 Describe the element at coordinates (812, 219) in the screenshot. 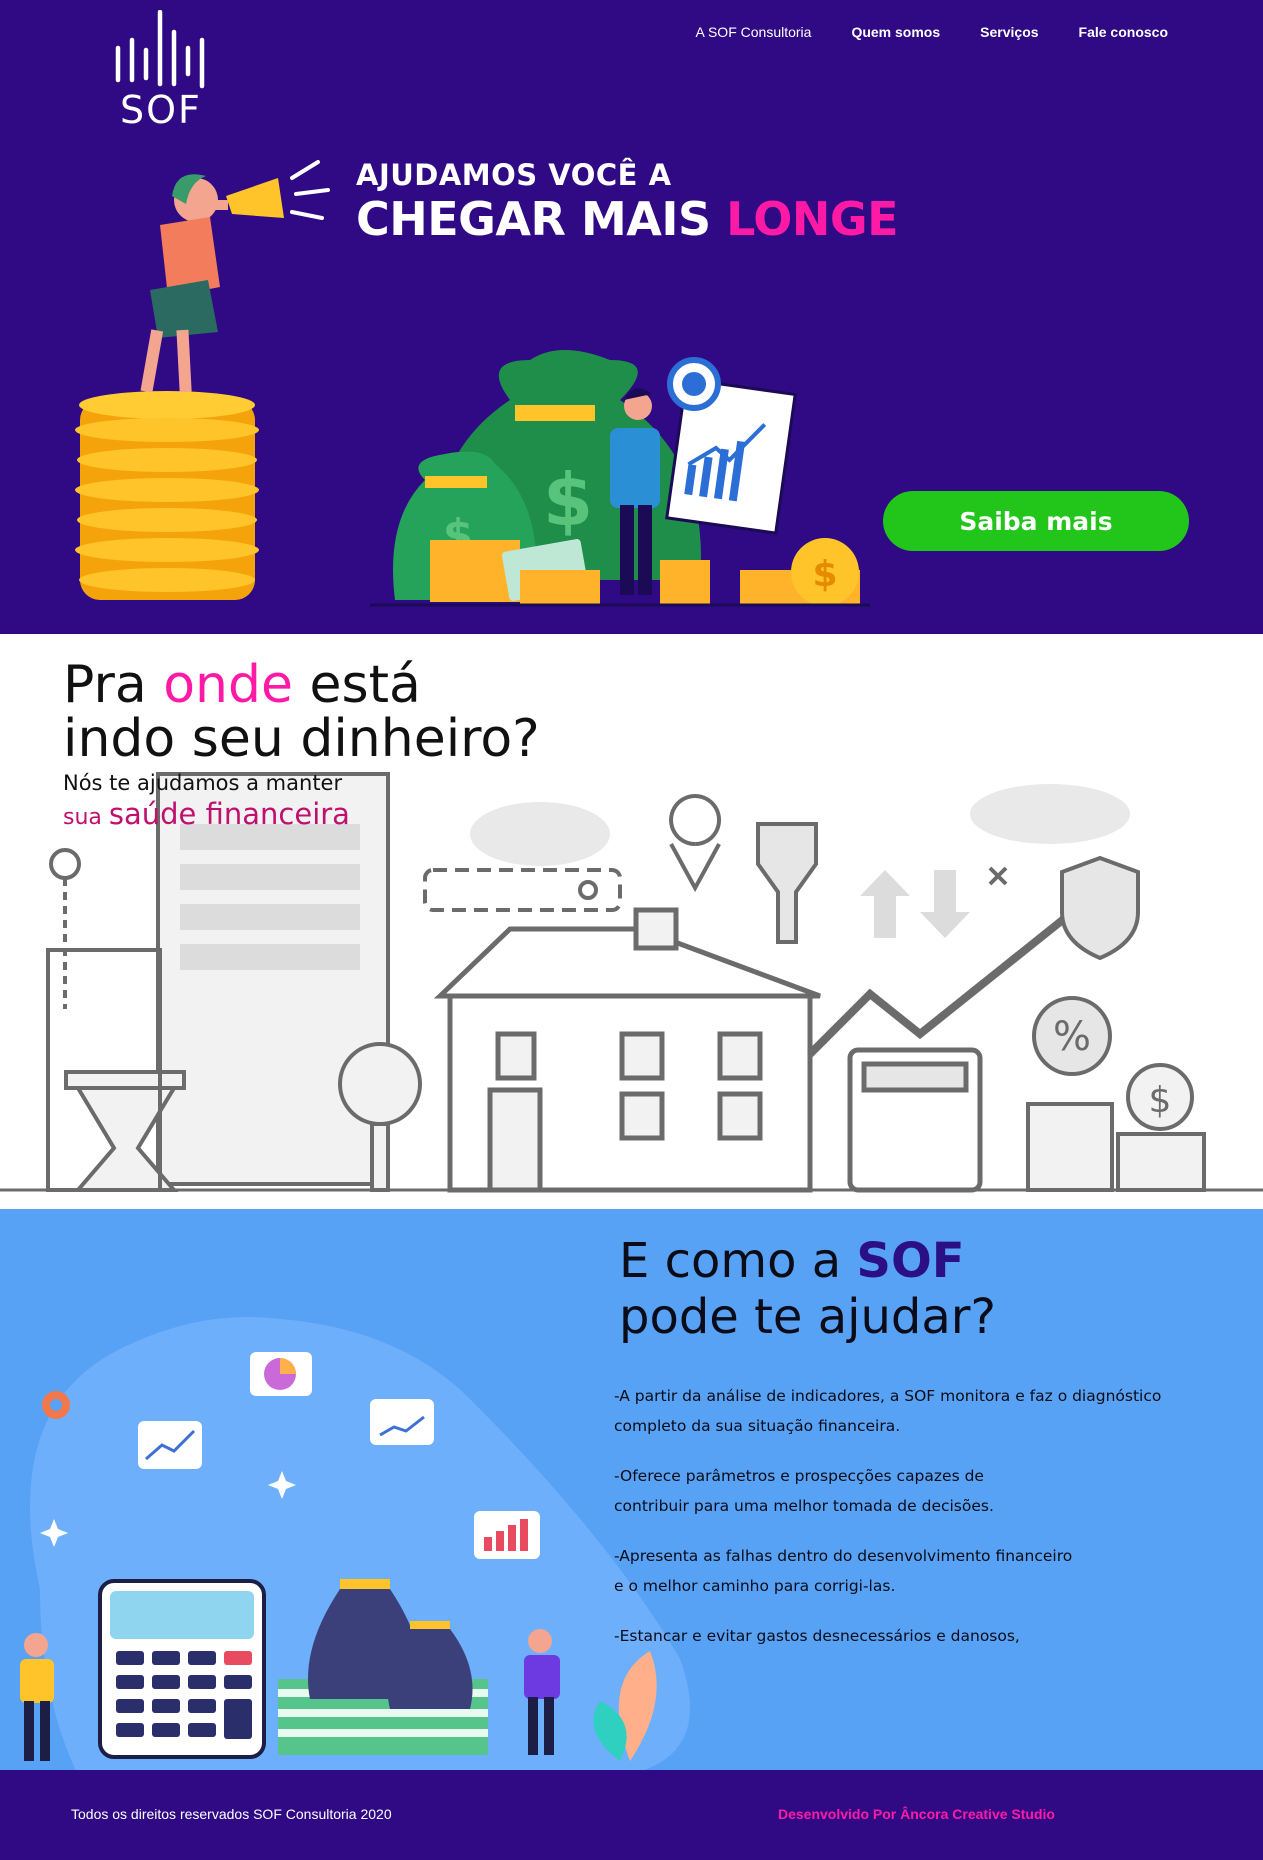

I see `hero-heading-pink: LONGE` at that location.